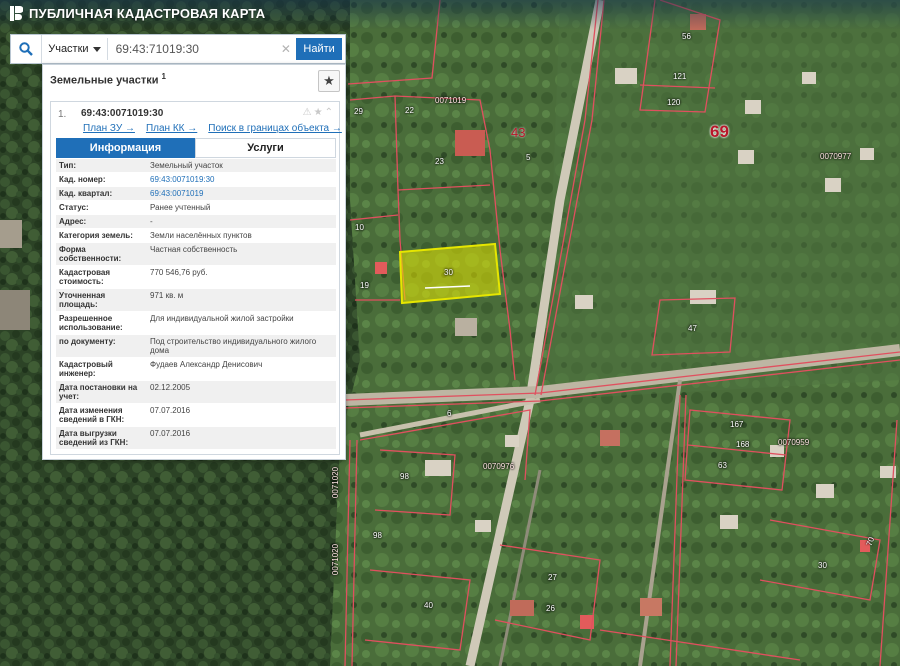  I want to click on attr-label: Дата постановки на учет:, so click(98, 392).